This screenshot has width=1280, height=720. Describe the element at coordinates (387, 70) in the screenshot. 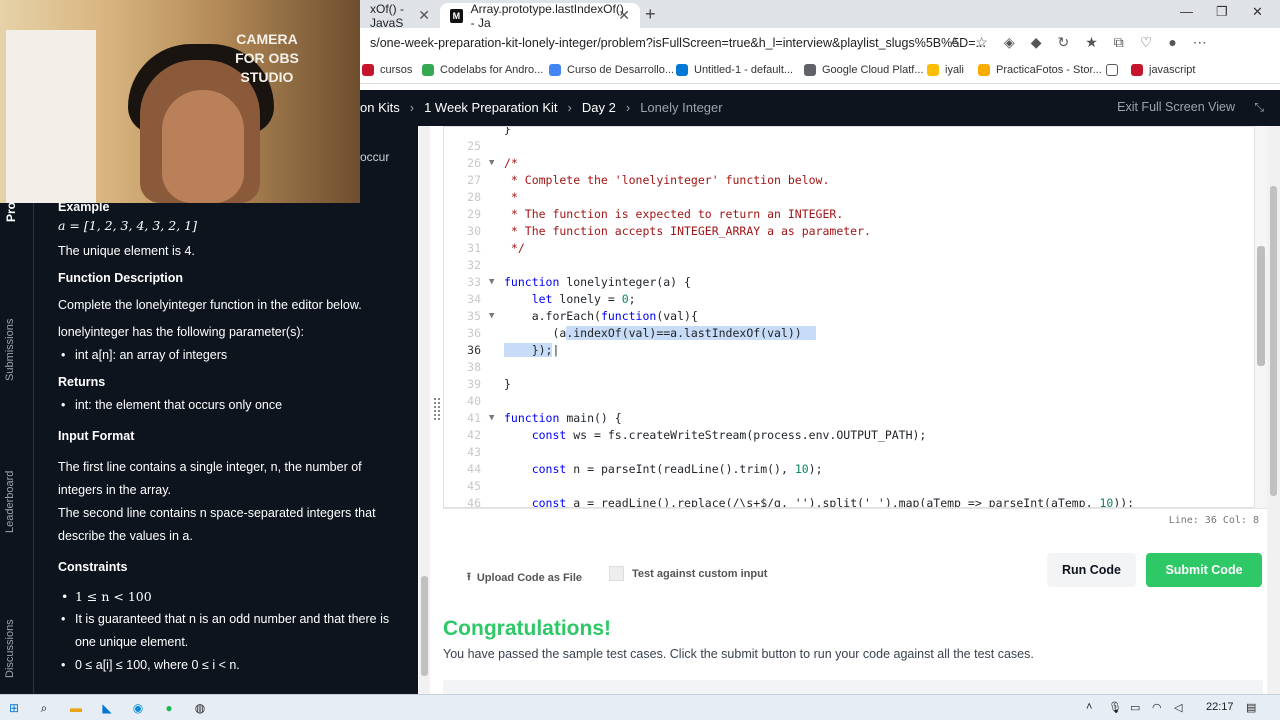

I see `bookmark-item: cursos` at that location.